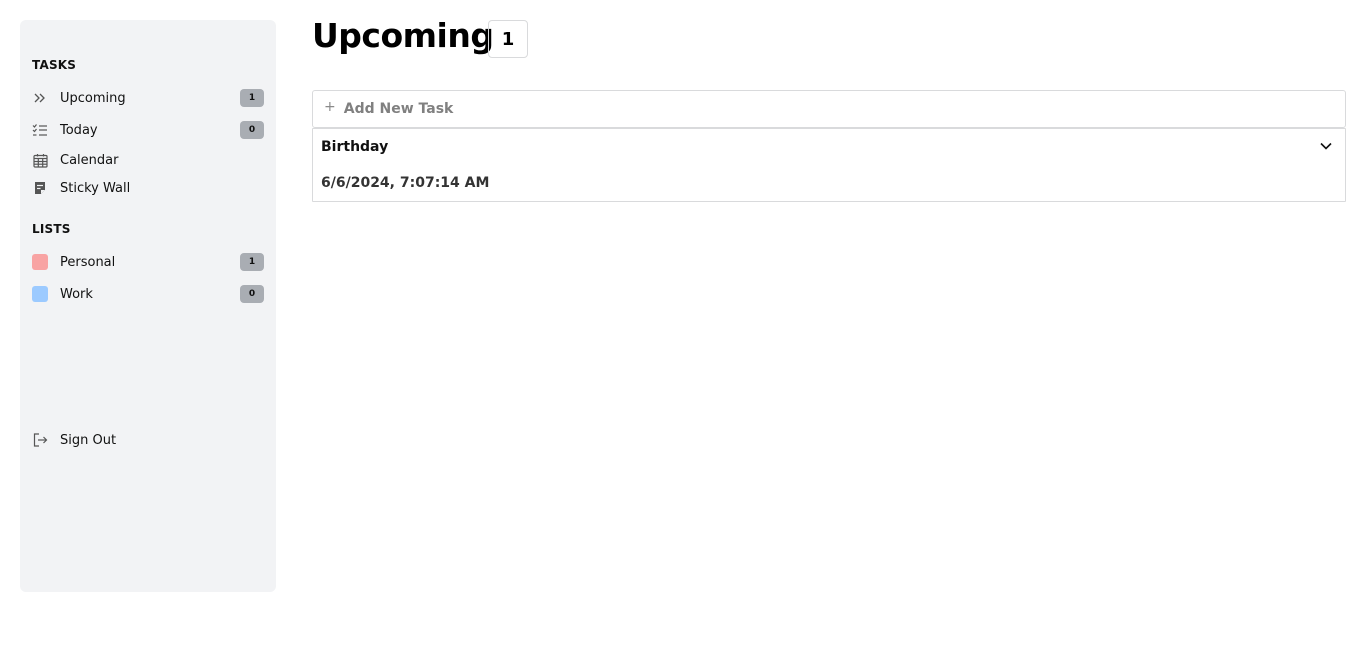  Describe the element at coordinates (148, 440) in the screenshot. I see `sign-out-button: Sign Out` at that location.